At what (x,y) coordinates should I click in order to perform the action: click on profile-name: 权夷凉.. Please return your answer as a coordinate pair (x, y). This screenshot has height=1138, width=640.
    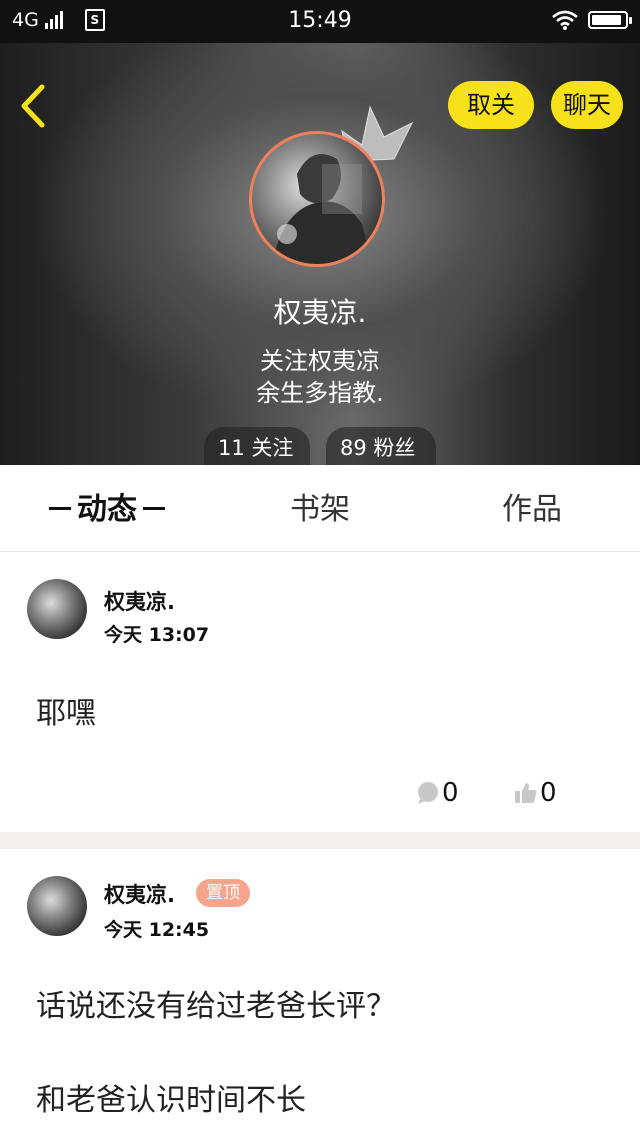
    Looking at the image, I should click on (320, 312).